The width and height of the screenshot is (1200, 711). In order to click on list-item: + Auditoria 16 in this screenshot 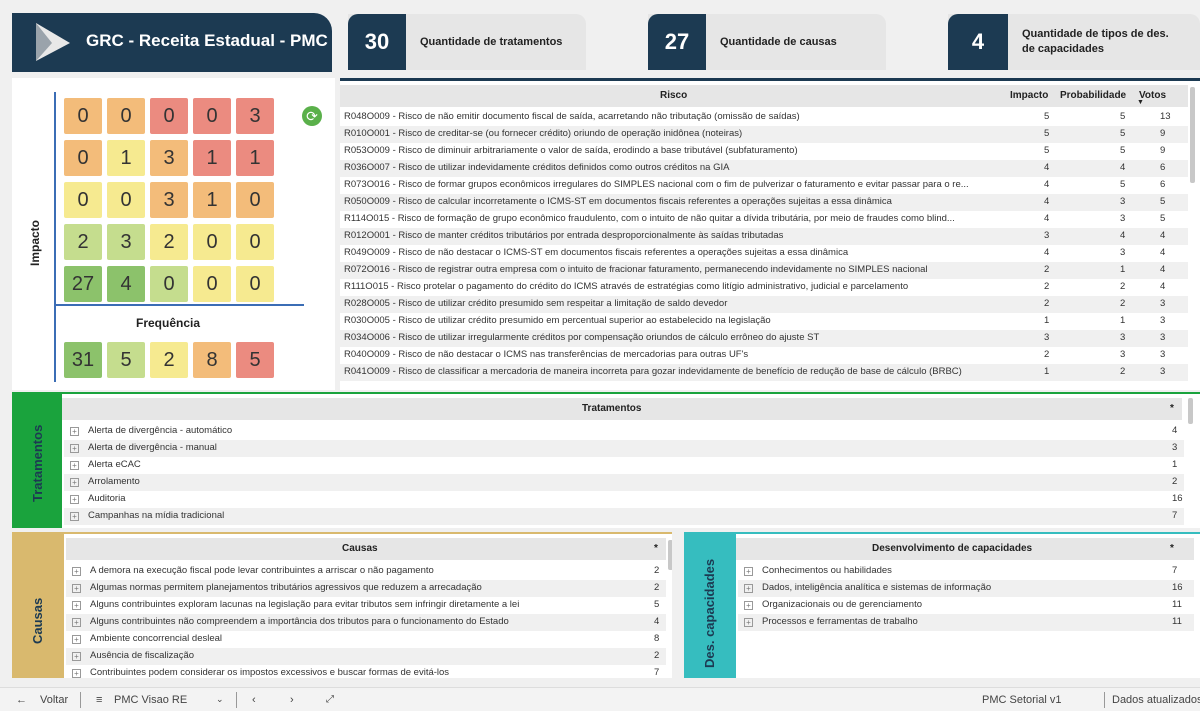, I will do `click(624, 499)`.